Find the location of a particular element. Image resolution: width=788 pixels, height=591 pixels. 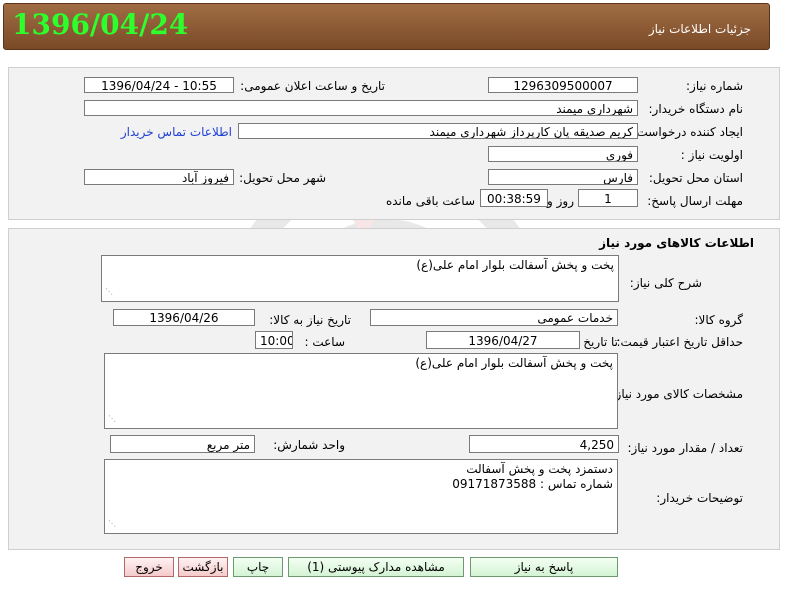

until-date-field: 1396/04/27 is located at coordinates (503, 340).